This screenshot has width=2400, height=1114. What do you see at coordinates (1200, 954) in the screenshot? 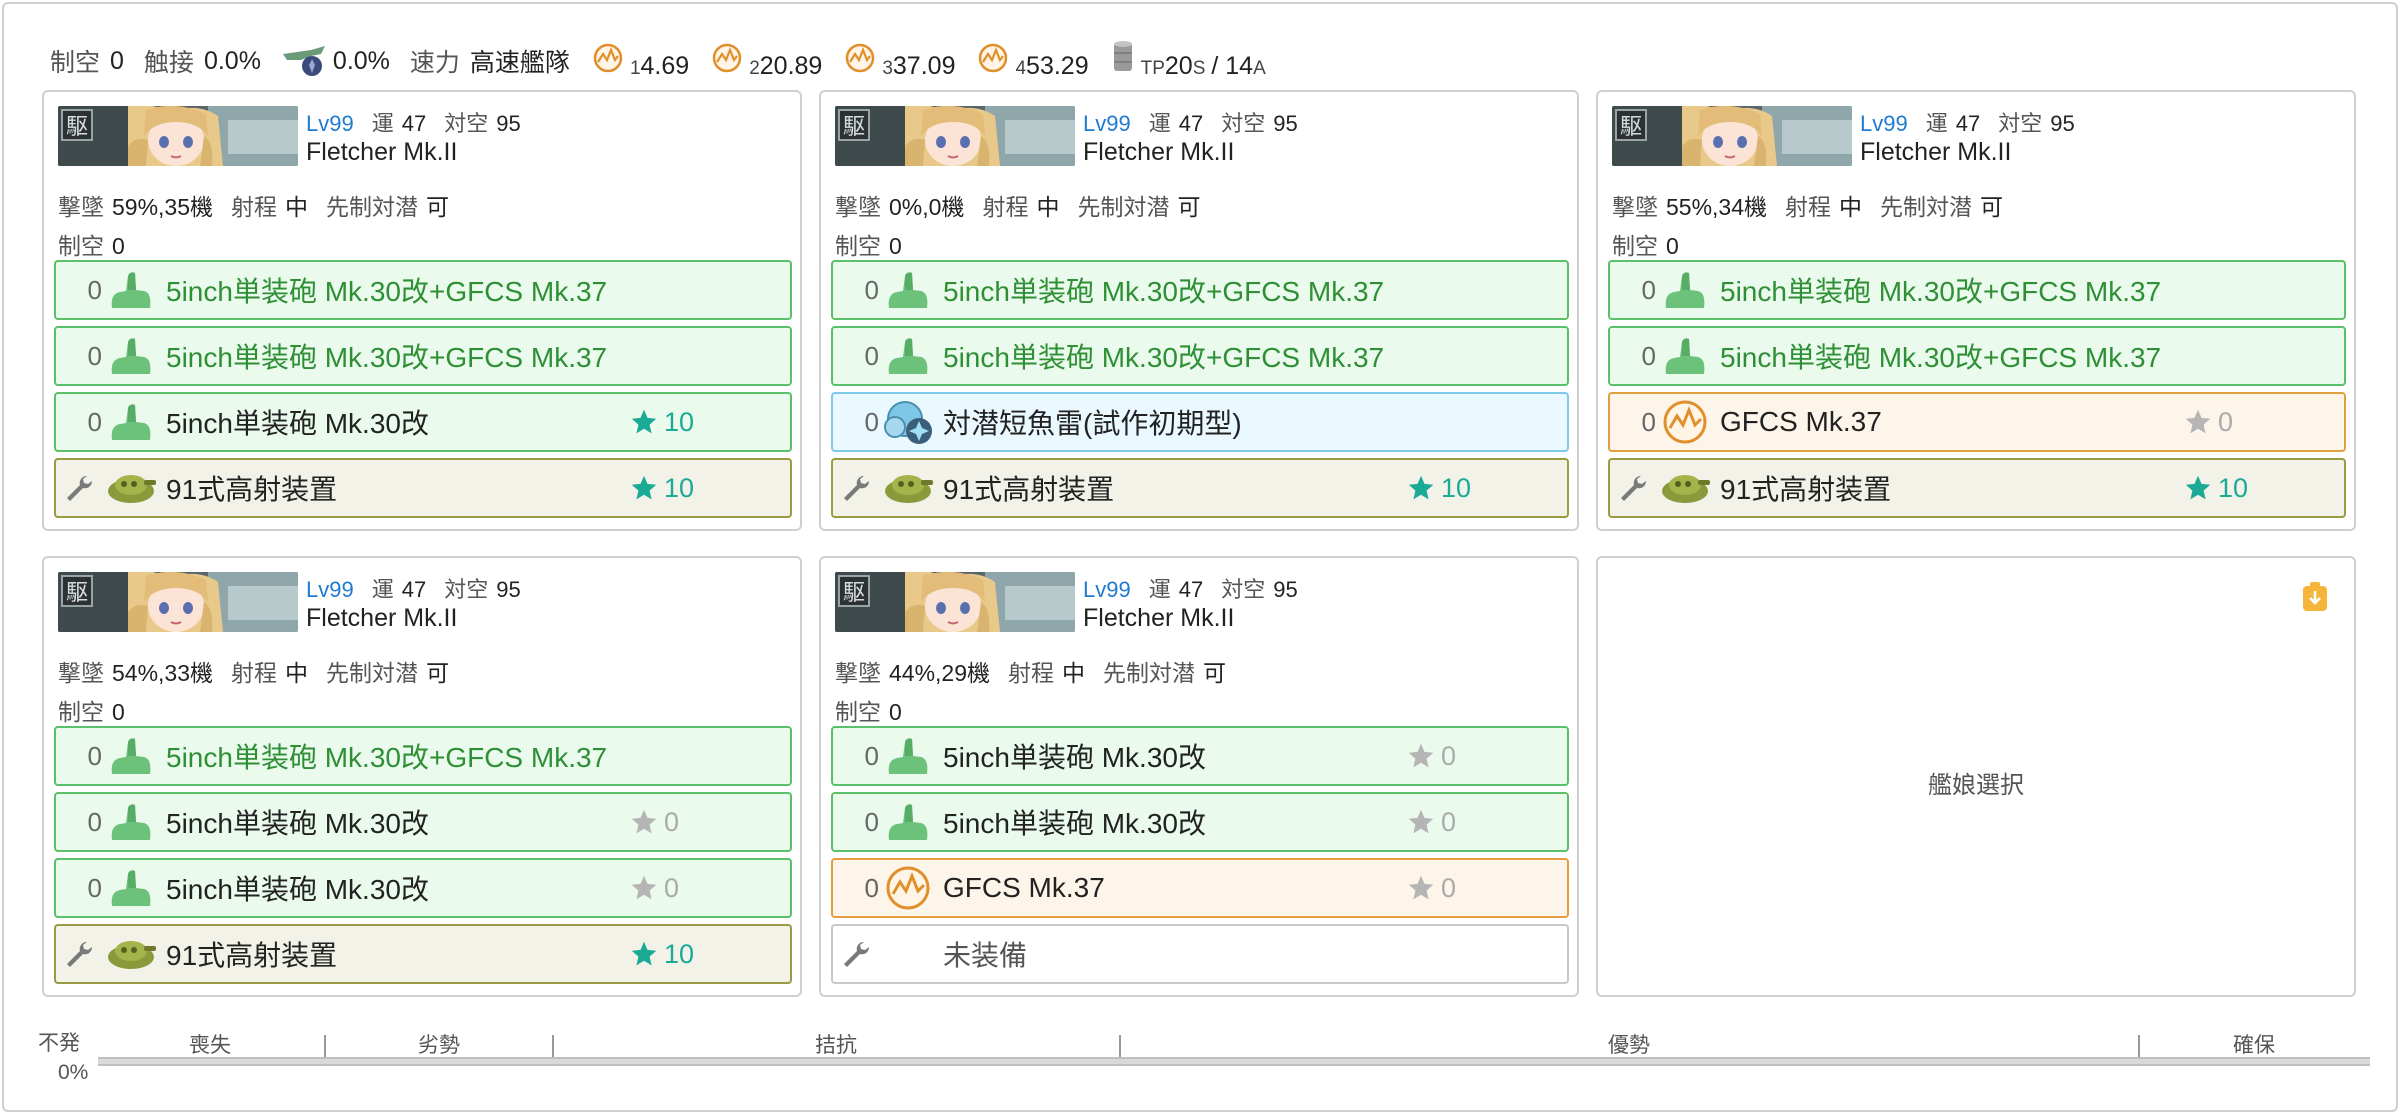
I see `equipment-slot: 未装備` at bounding box center [1200, 954].